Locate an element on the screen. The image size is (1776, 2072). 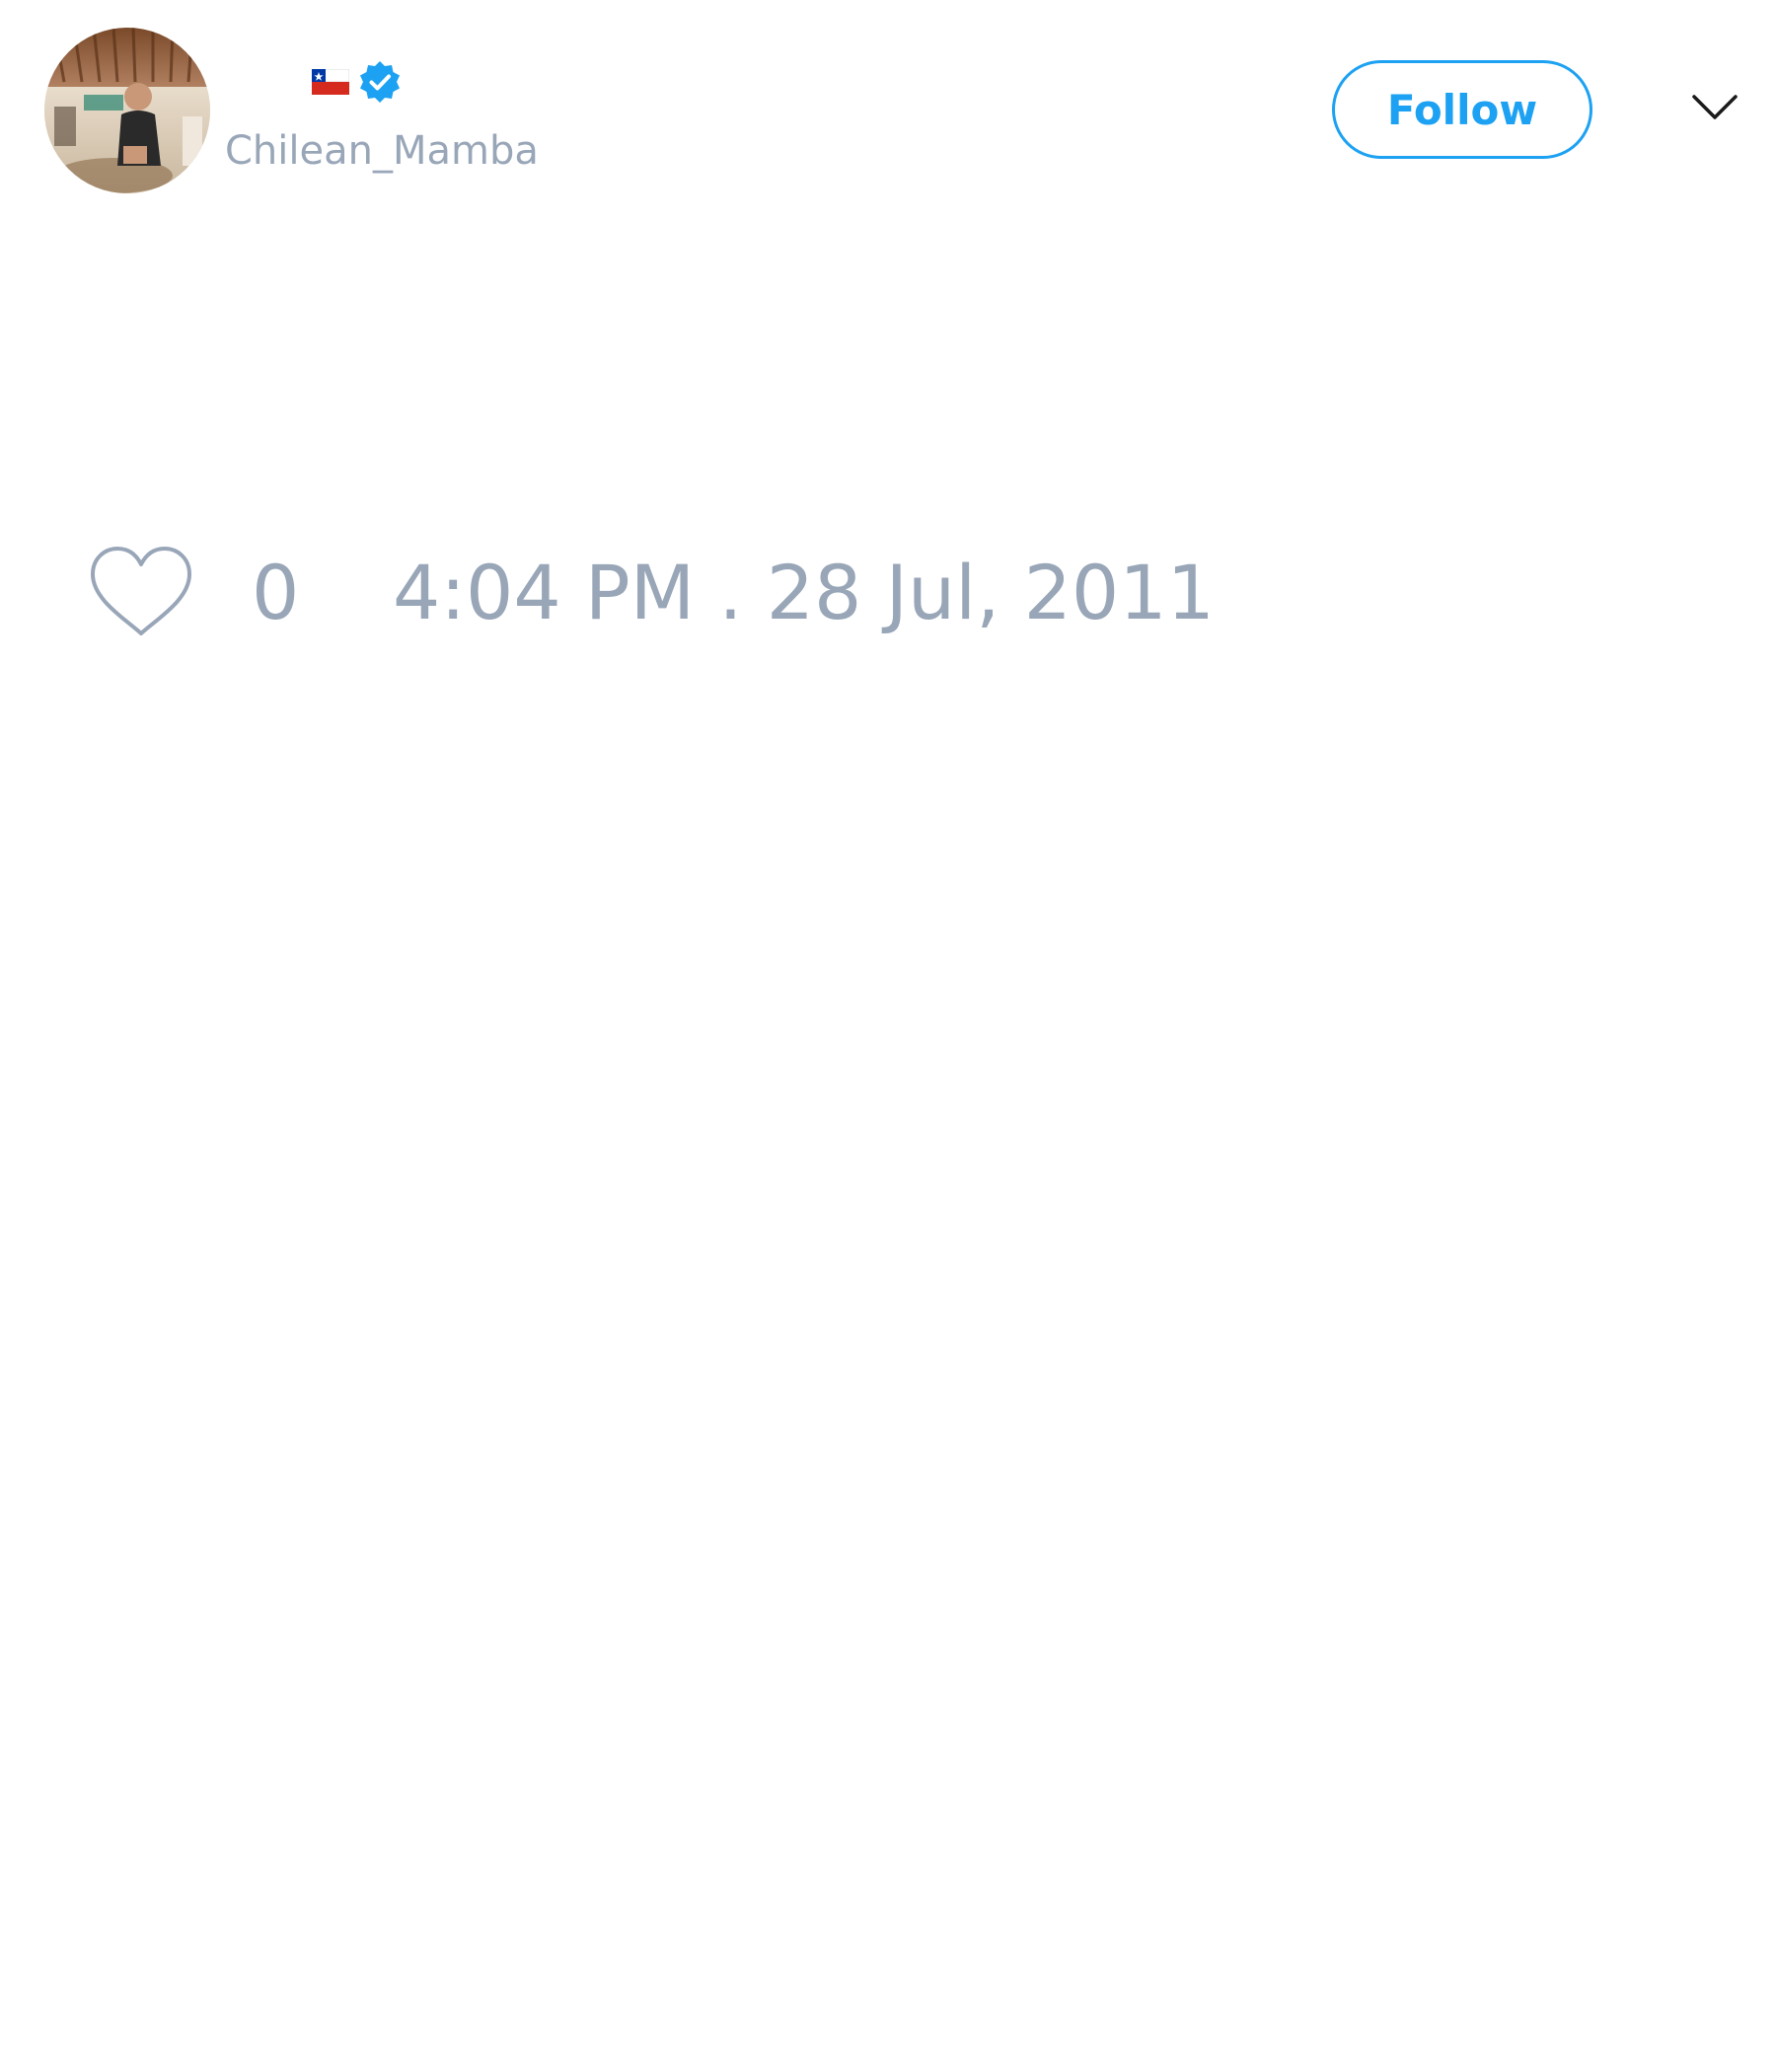
display-name-row is located at coordinates (357, 82).